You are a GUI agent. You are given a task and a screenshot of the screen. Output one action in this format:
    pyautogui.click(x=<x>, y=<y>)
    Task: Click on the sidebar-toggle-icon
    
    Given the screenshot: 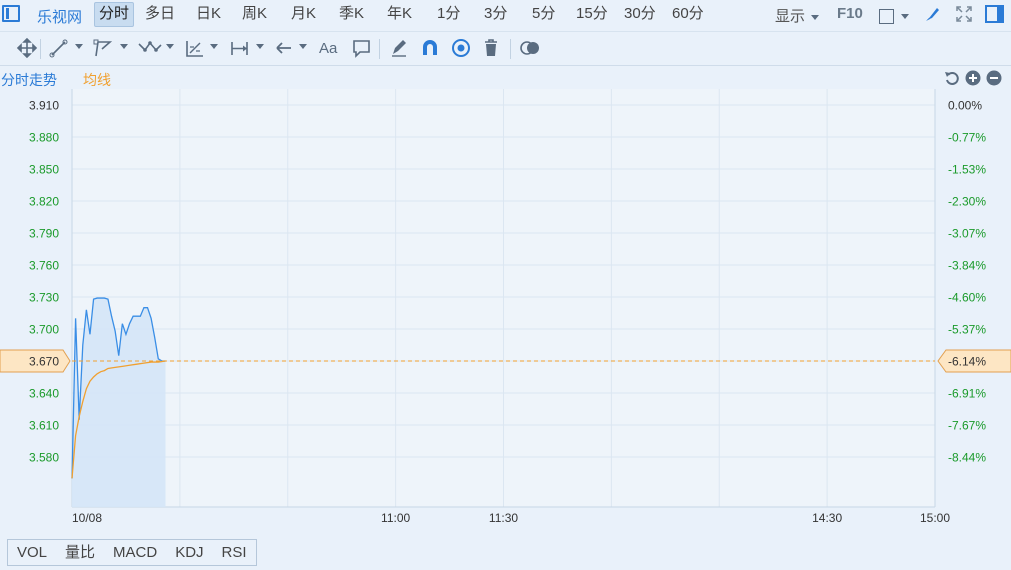 What is the action you would take?
    pyautogui.click(x=11, y=13)
    